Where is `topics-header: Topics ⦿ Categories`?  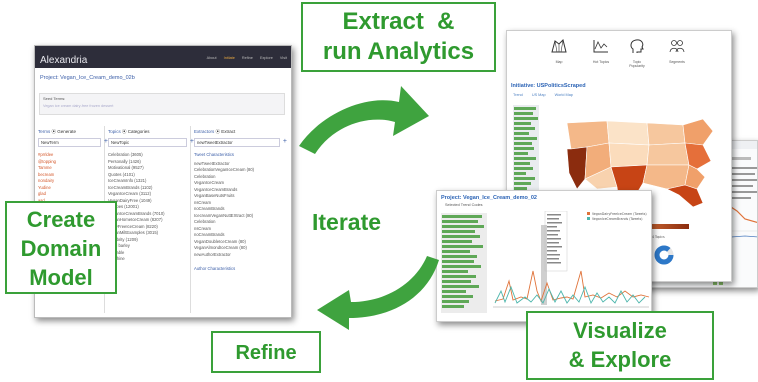 topics-header: Topics ⦿ Categories is located at coordinates (129, 131).